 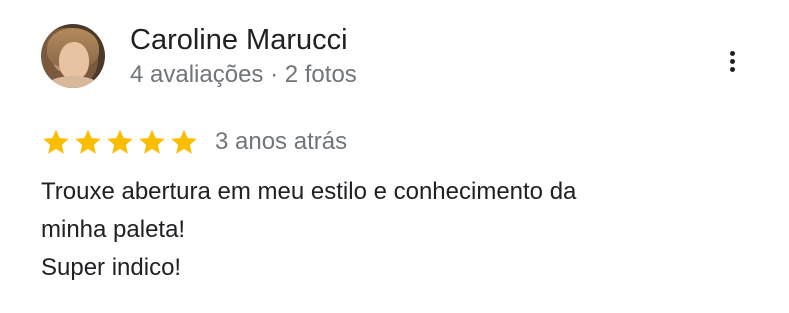 I want to click on review-text-line: minha paleta!, so click(x=113, y=229).